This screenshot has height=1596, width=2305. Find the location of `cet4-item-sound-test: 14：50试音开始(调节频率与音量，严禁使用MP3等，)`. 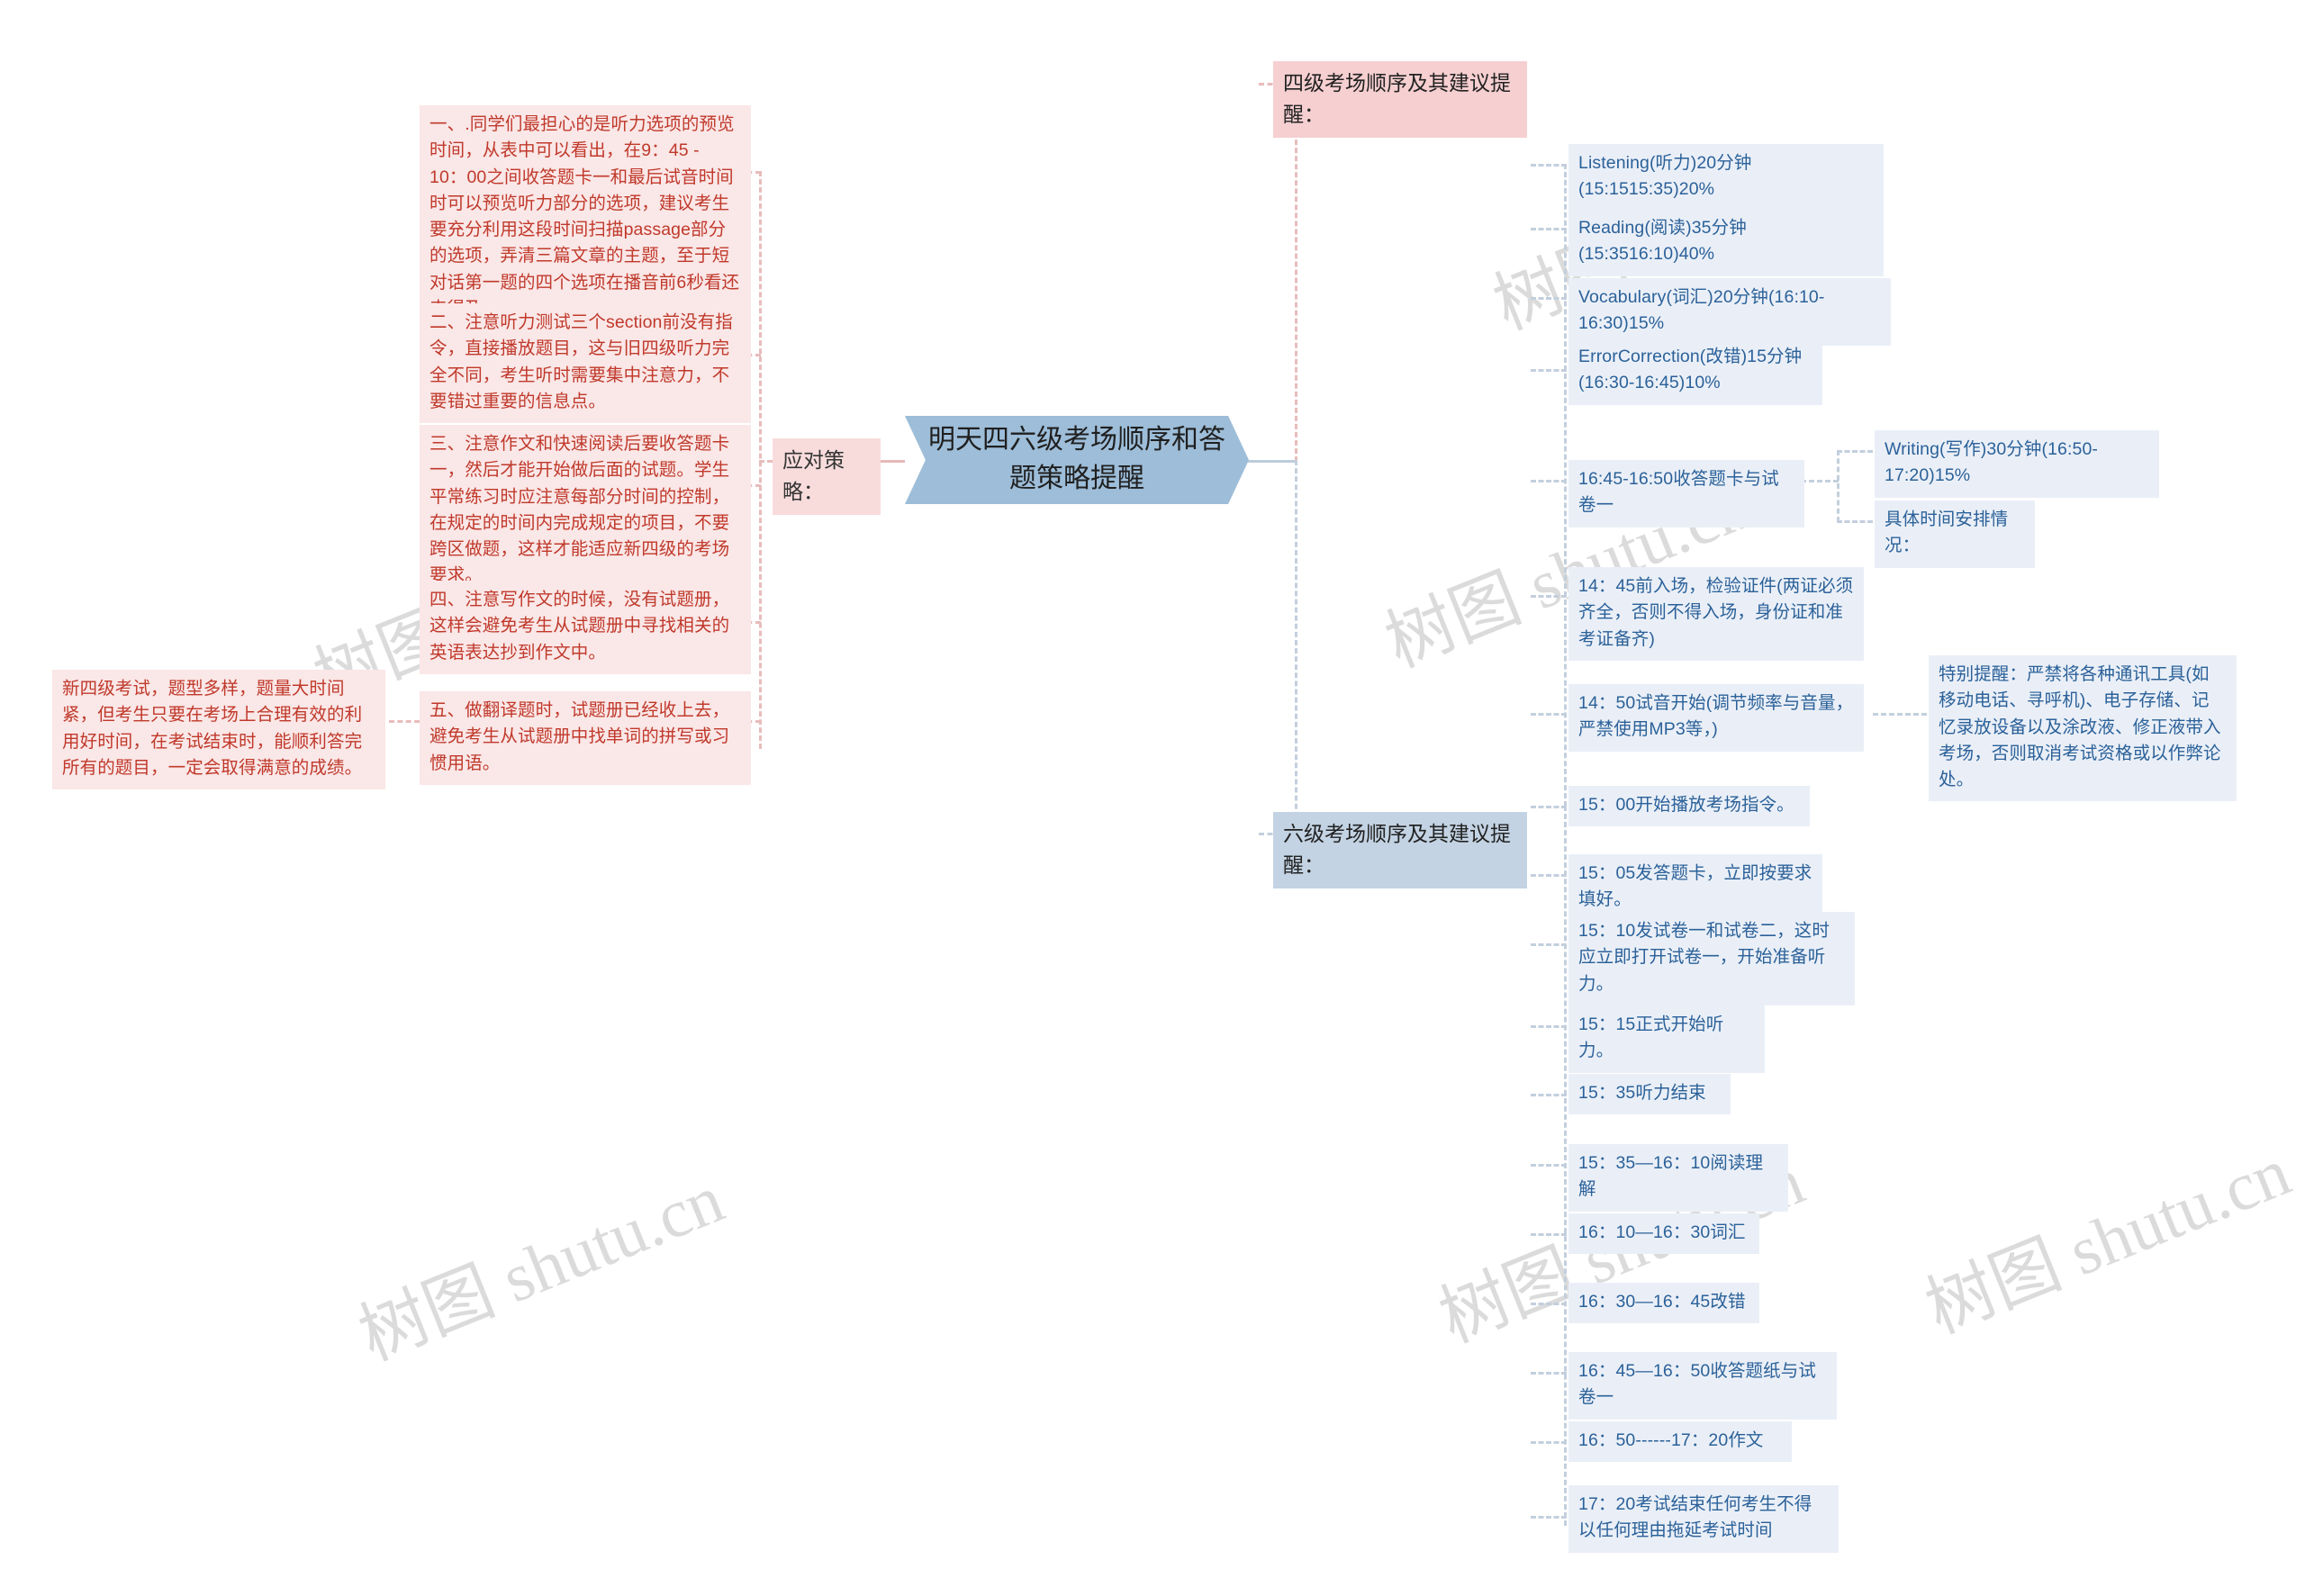

cet4-item-sound-test: 14：50试音开始(调节频率与音量，严禁使用MP3等，) is located at coordinates (1716, 718).